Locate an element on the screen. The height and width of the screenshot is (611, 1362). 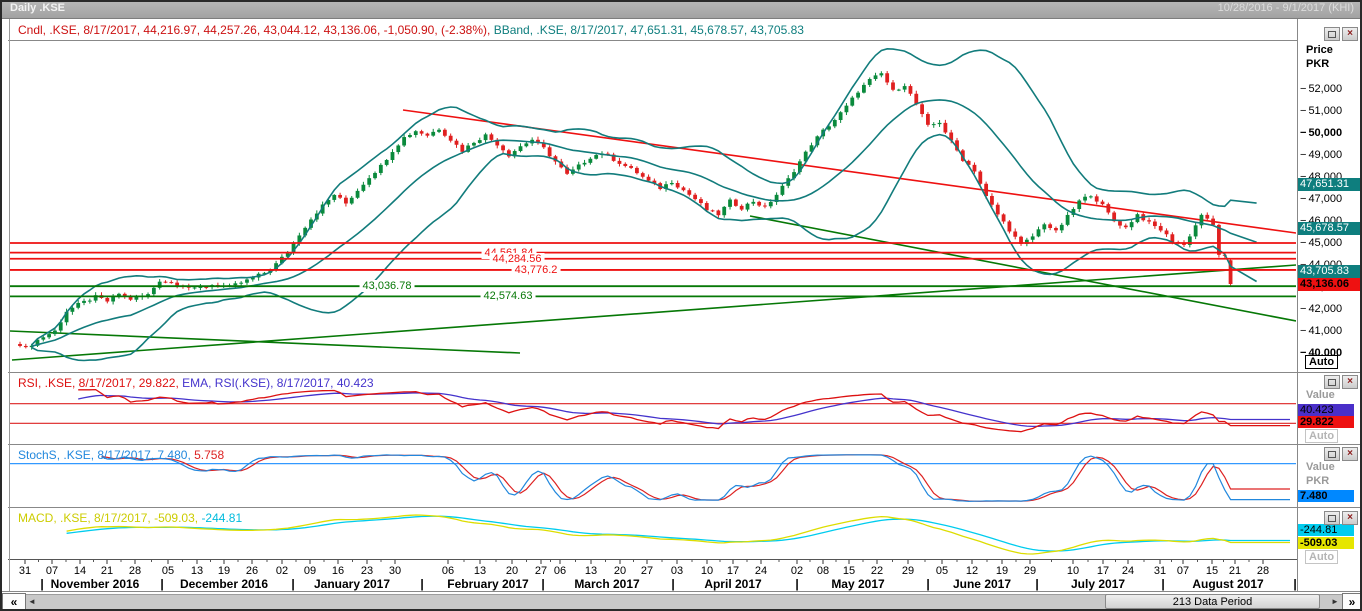
horizontal-scrollbar: « ◄ 213 Data Period ► » is located at coordinates (681, 602).